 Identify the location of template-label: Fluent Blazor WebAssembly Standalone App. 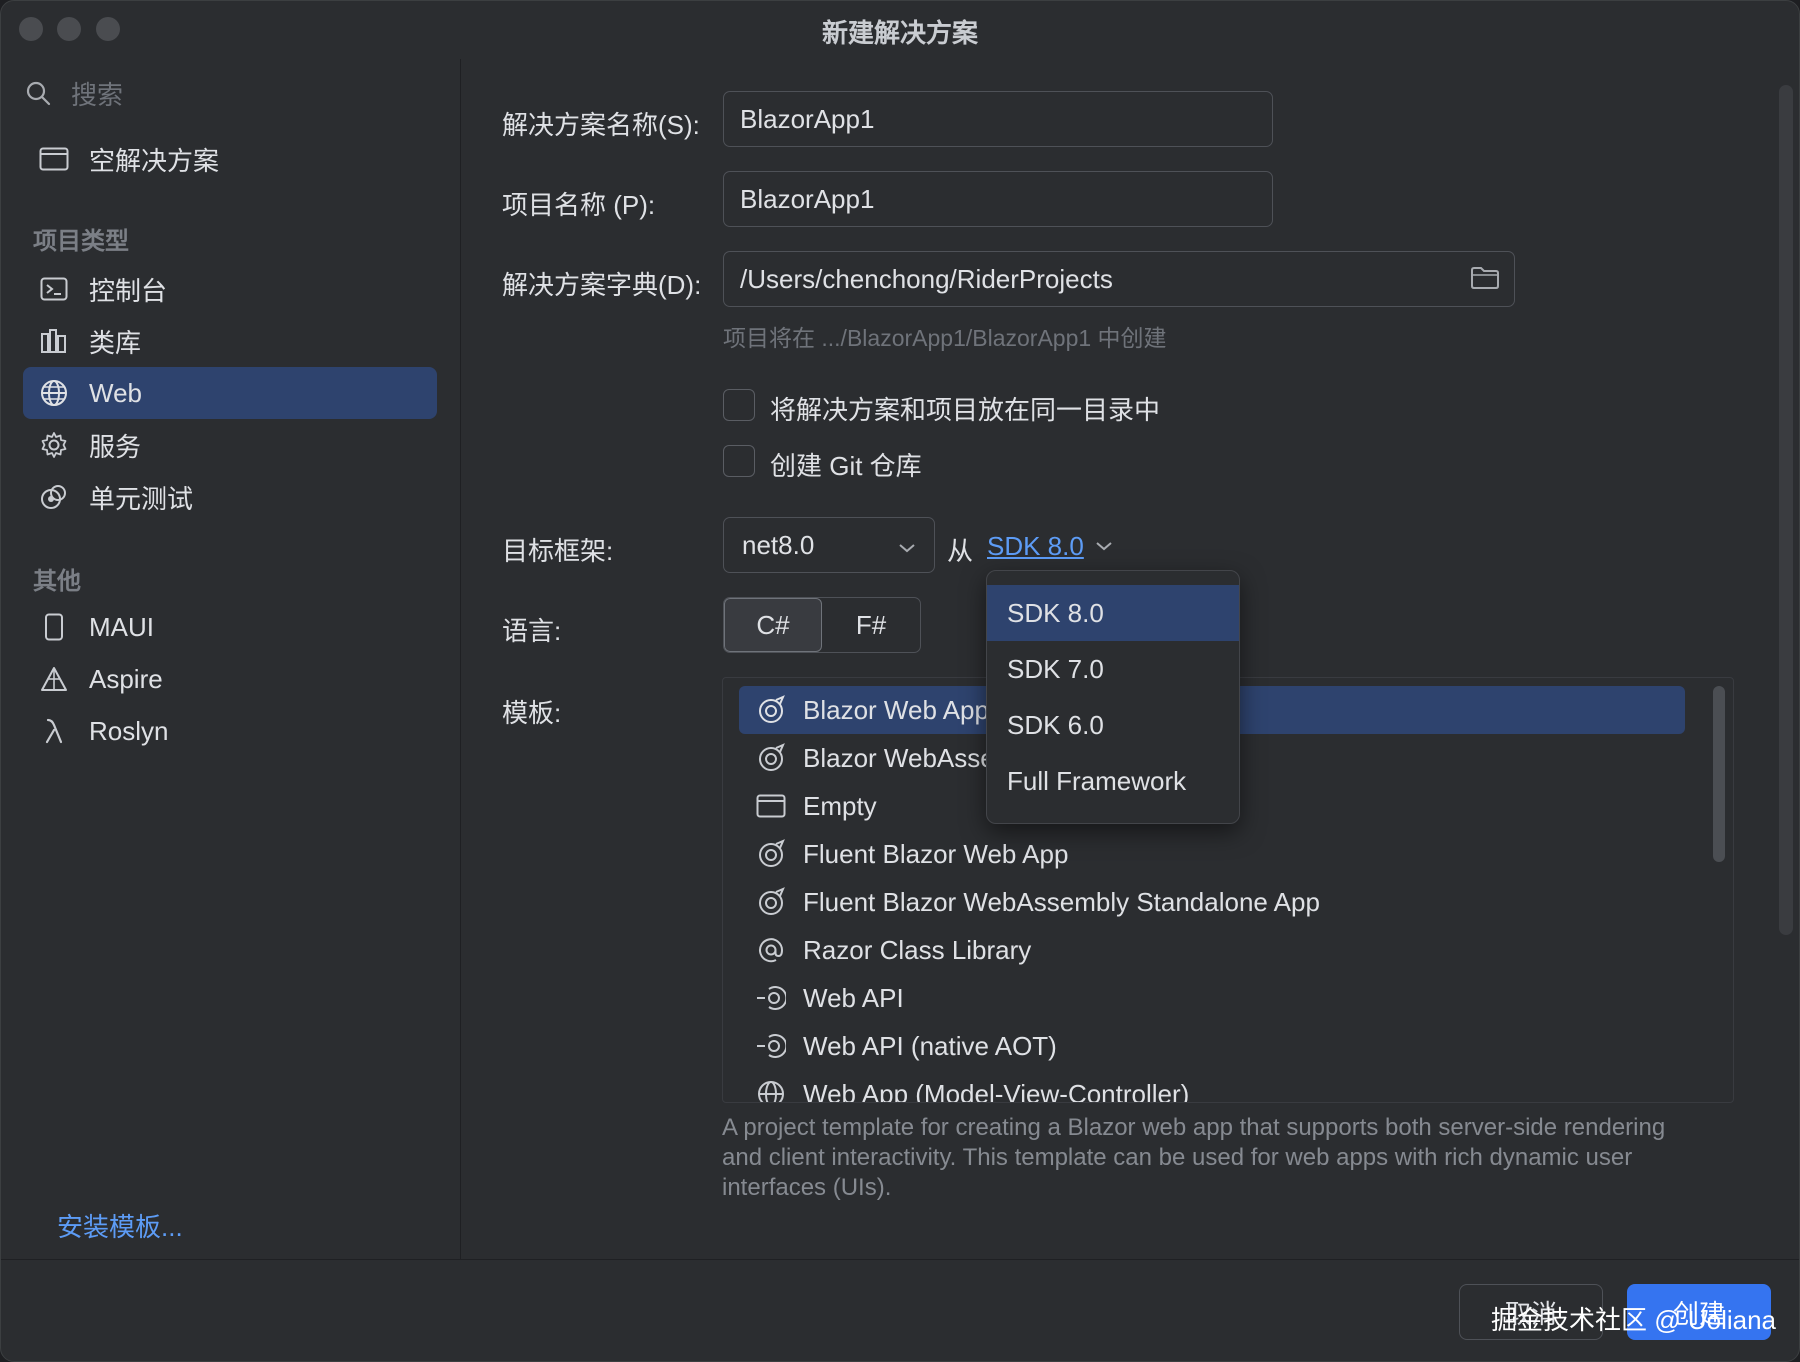
(1061, 901).